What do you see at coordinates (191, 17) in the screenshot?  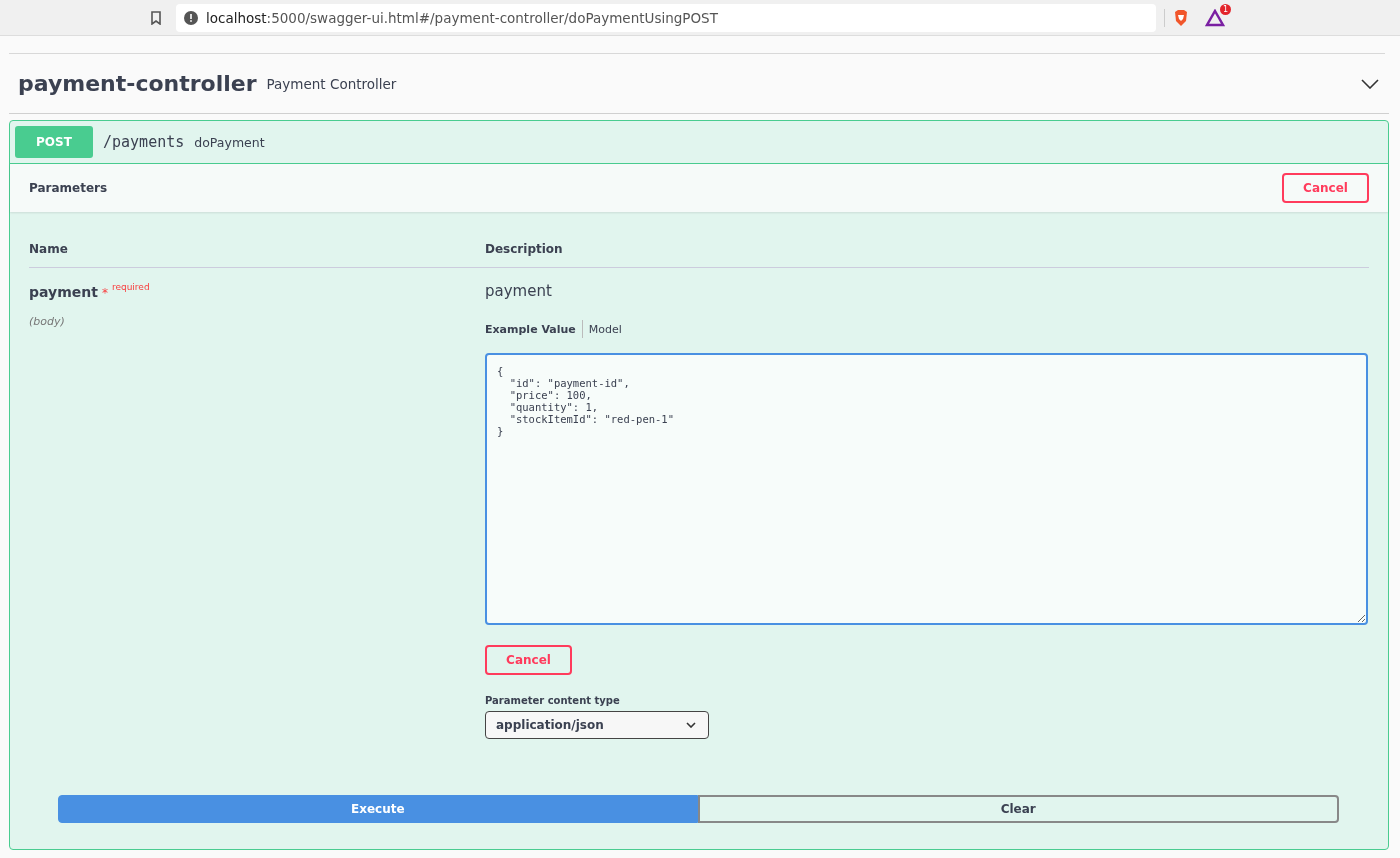 I see `info-icon` at bounding box center [191, 17].